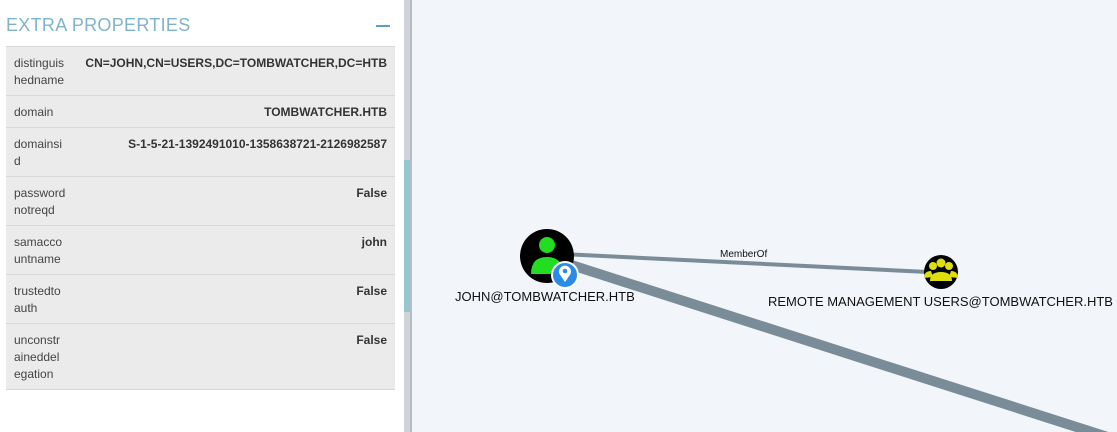 The image size is (1117, 432). Describe the element at coordinates (744, 254) in the screenshot. I see `edge-label-memberof: MemberOf` at that location.